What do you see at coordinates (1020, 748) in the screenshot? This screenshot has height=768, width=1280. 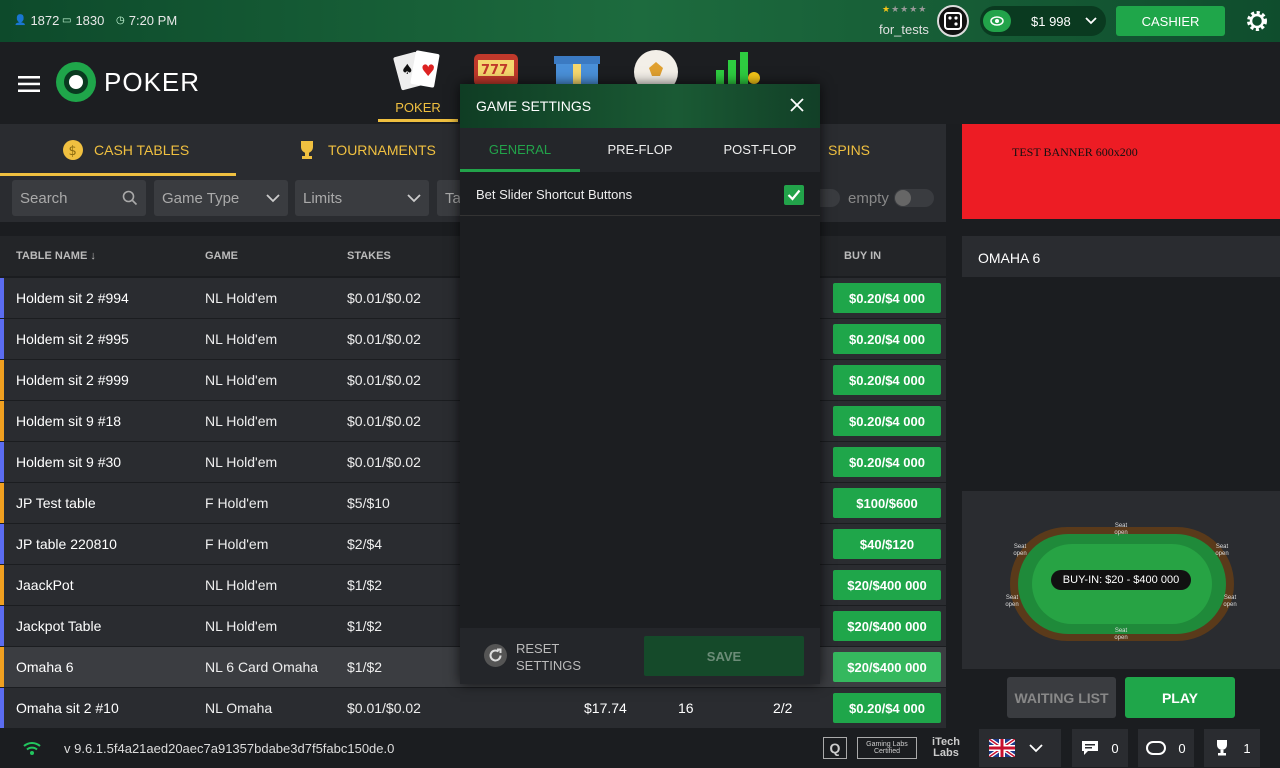 I see `language-select` at bounding box center [1020, 748].